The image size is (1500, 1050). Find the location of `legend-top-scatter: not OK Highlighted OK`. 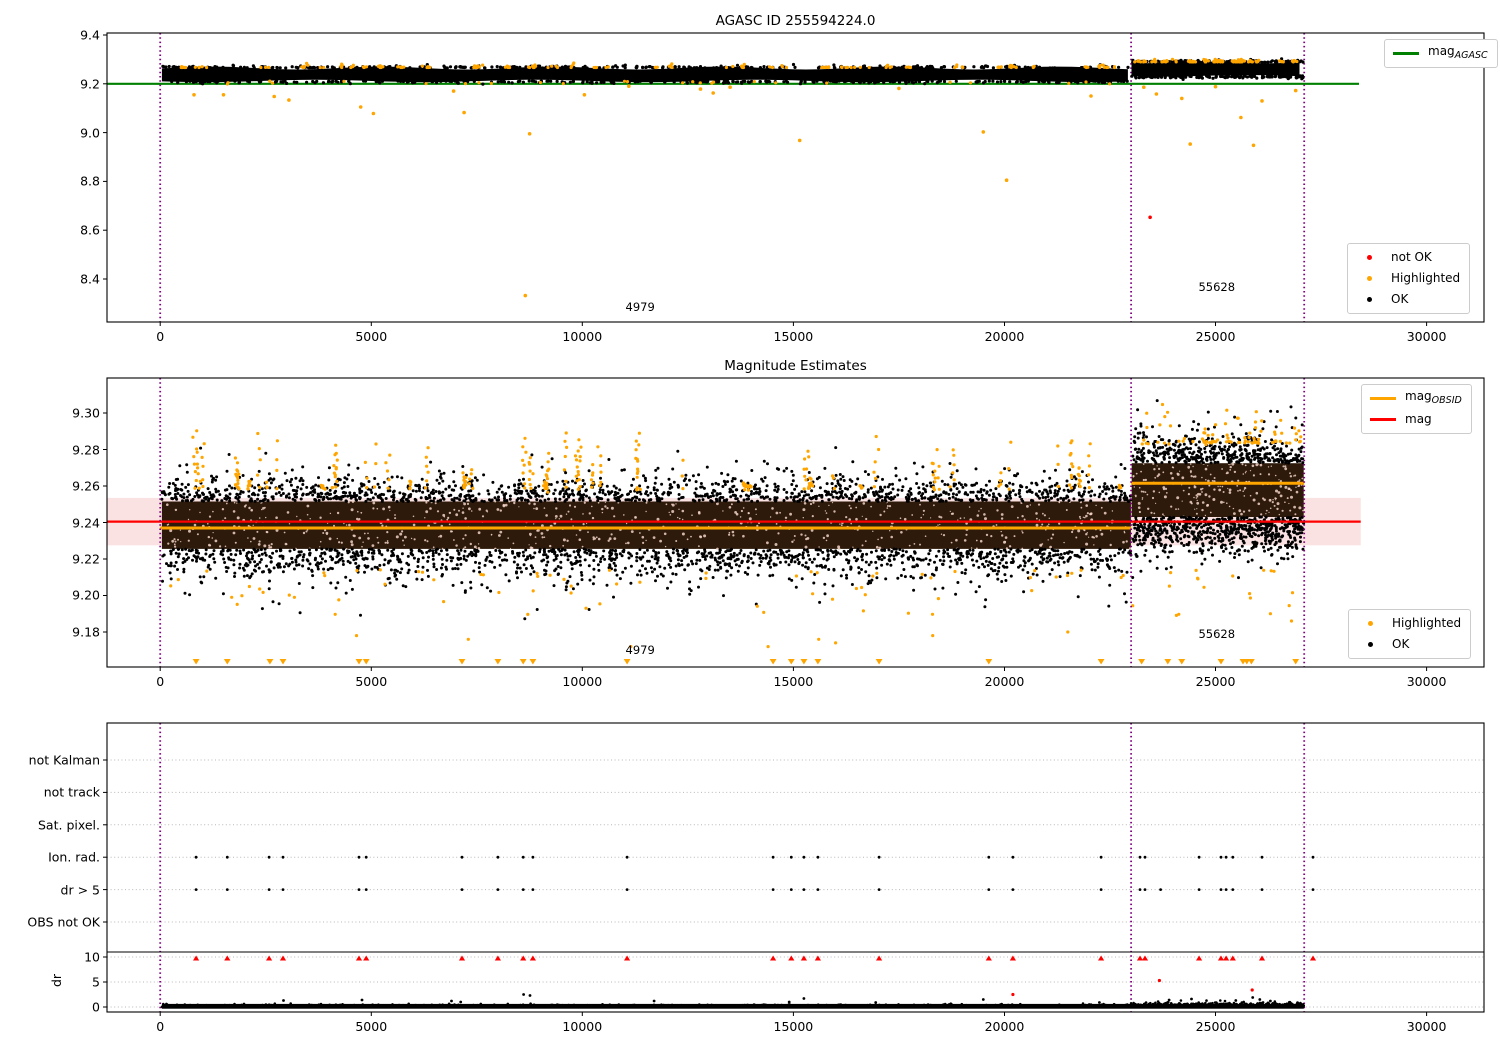

legend-top-scatter: not OK Highlighted OK is located at coordinates (1409, 278).